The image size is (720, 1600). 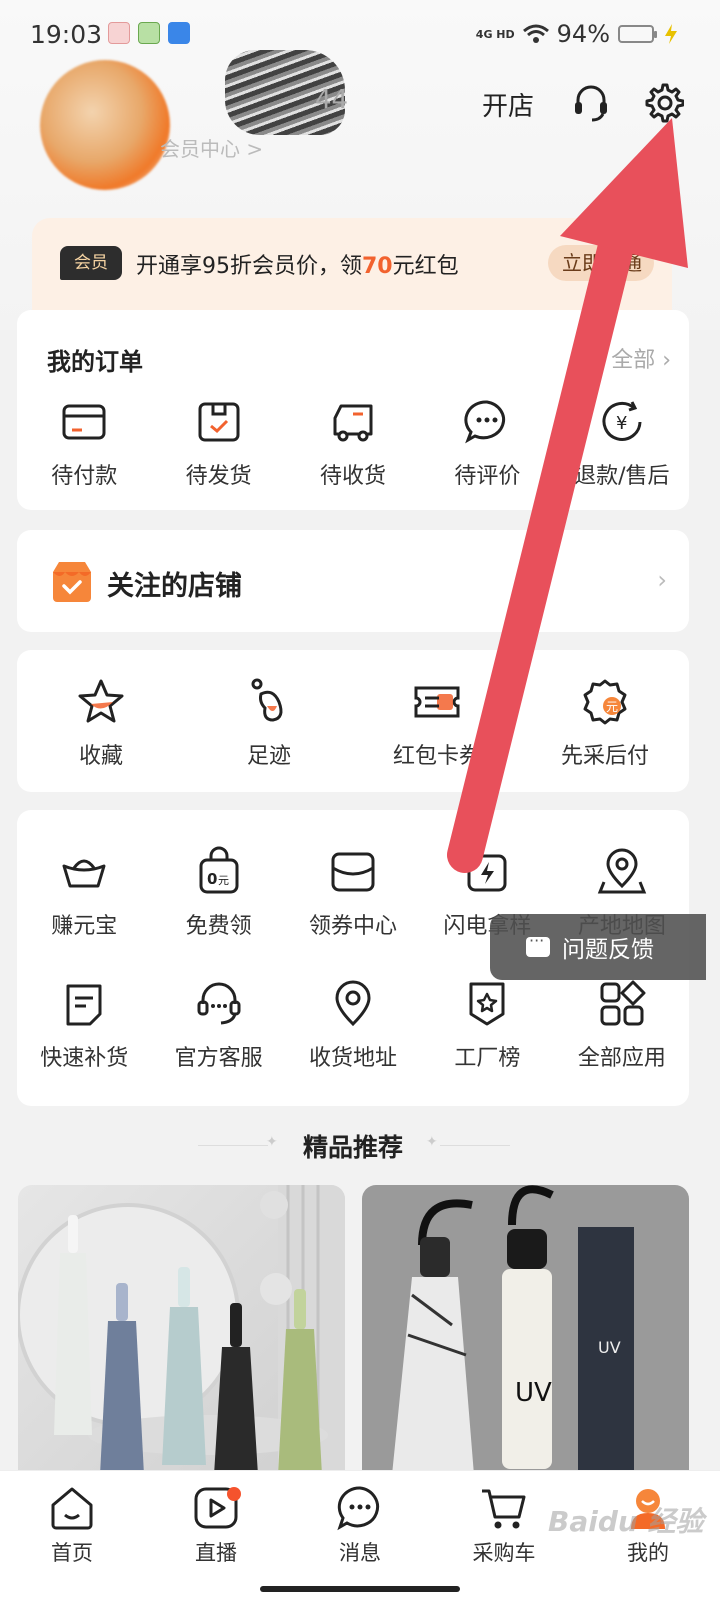 I want to click on pay-later-icon: 元, so click(x=605, y=702).